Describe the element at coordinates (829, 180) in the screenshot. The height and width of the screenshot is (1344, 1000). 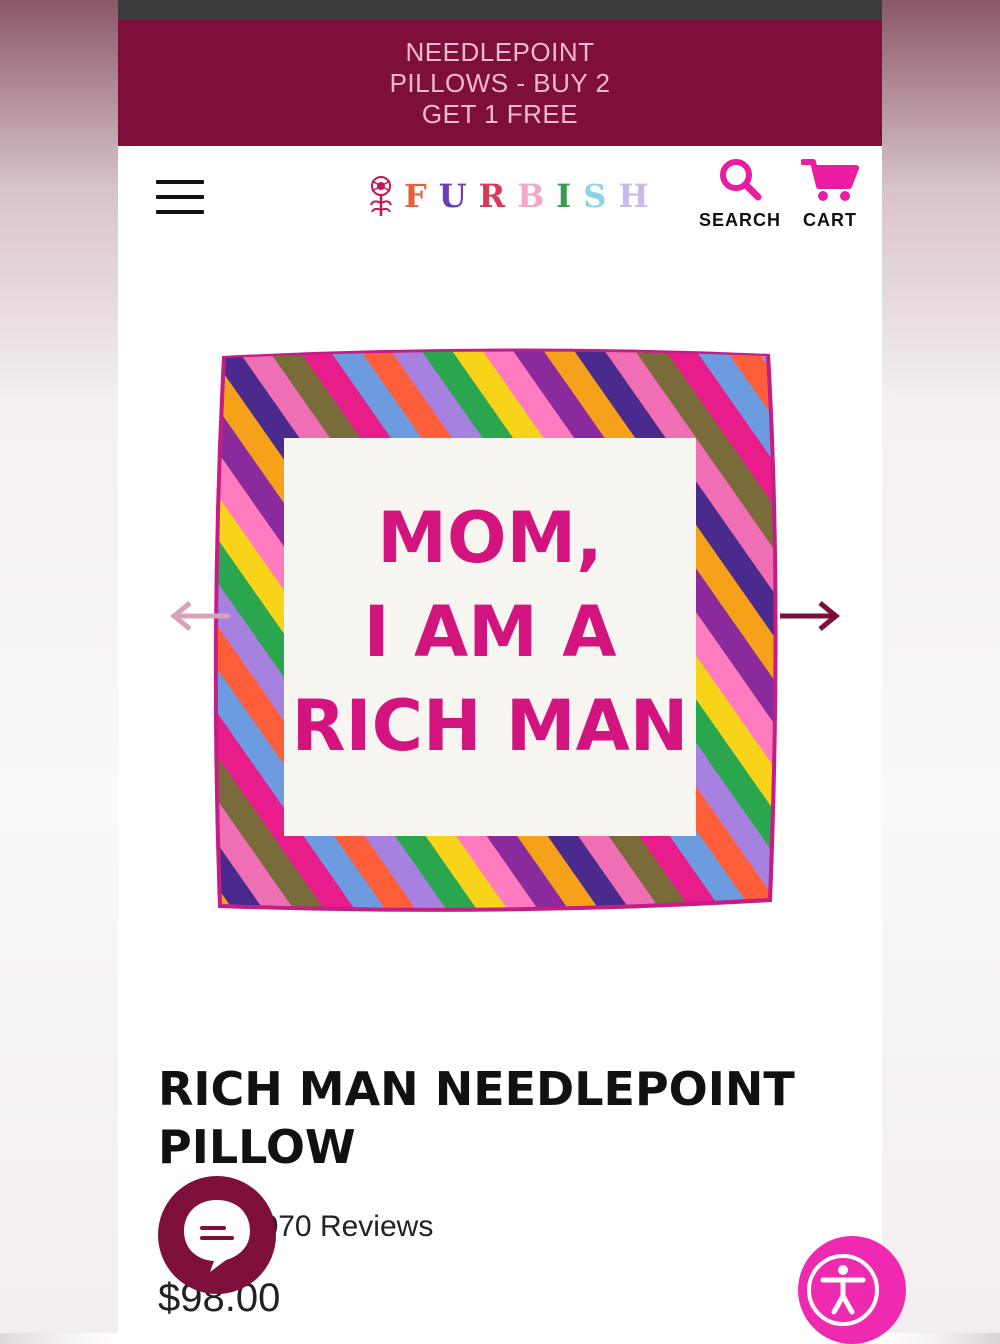
I see `cart-icon` at that location.